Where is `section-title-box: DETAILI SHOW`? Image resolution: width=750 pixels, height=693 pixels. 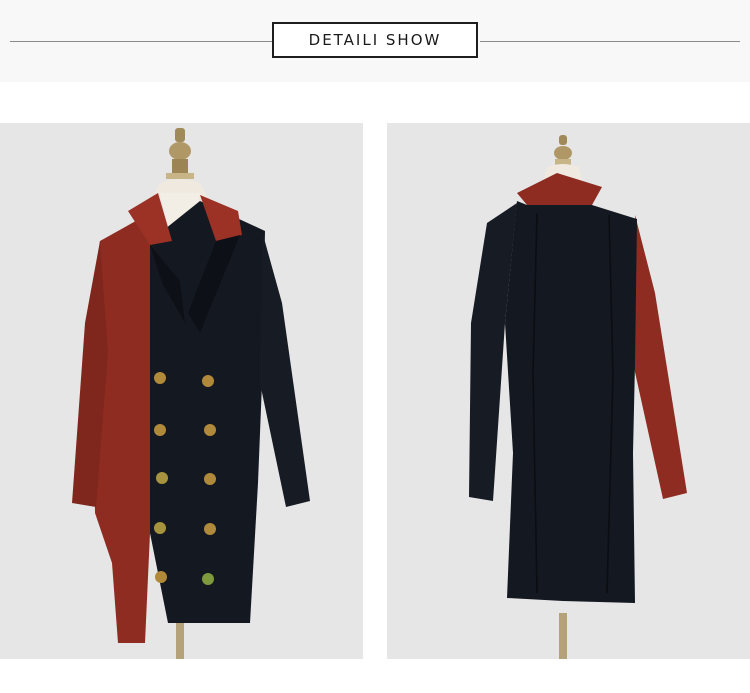 section-title-box: DETAILI SHOW is located at coordinates (375, 40).